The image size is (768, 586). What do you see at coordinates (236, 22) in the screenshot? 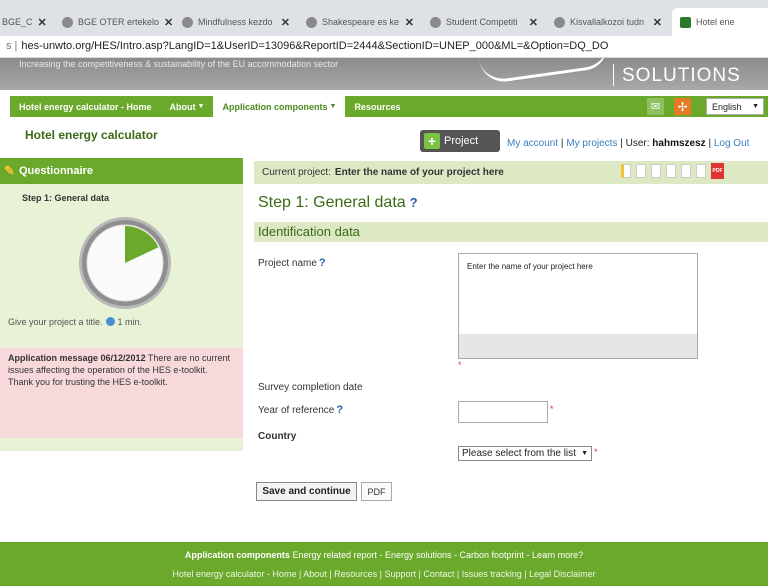
I see `browser-tab: Mindfulness kezdo ✕` at bounding box center [236, 22].